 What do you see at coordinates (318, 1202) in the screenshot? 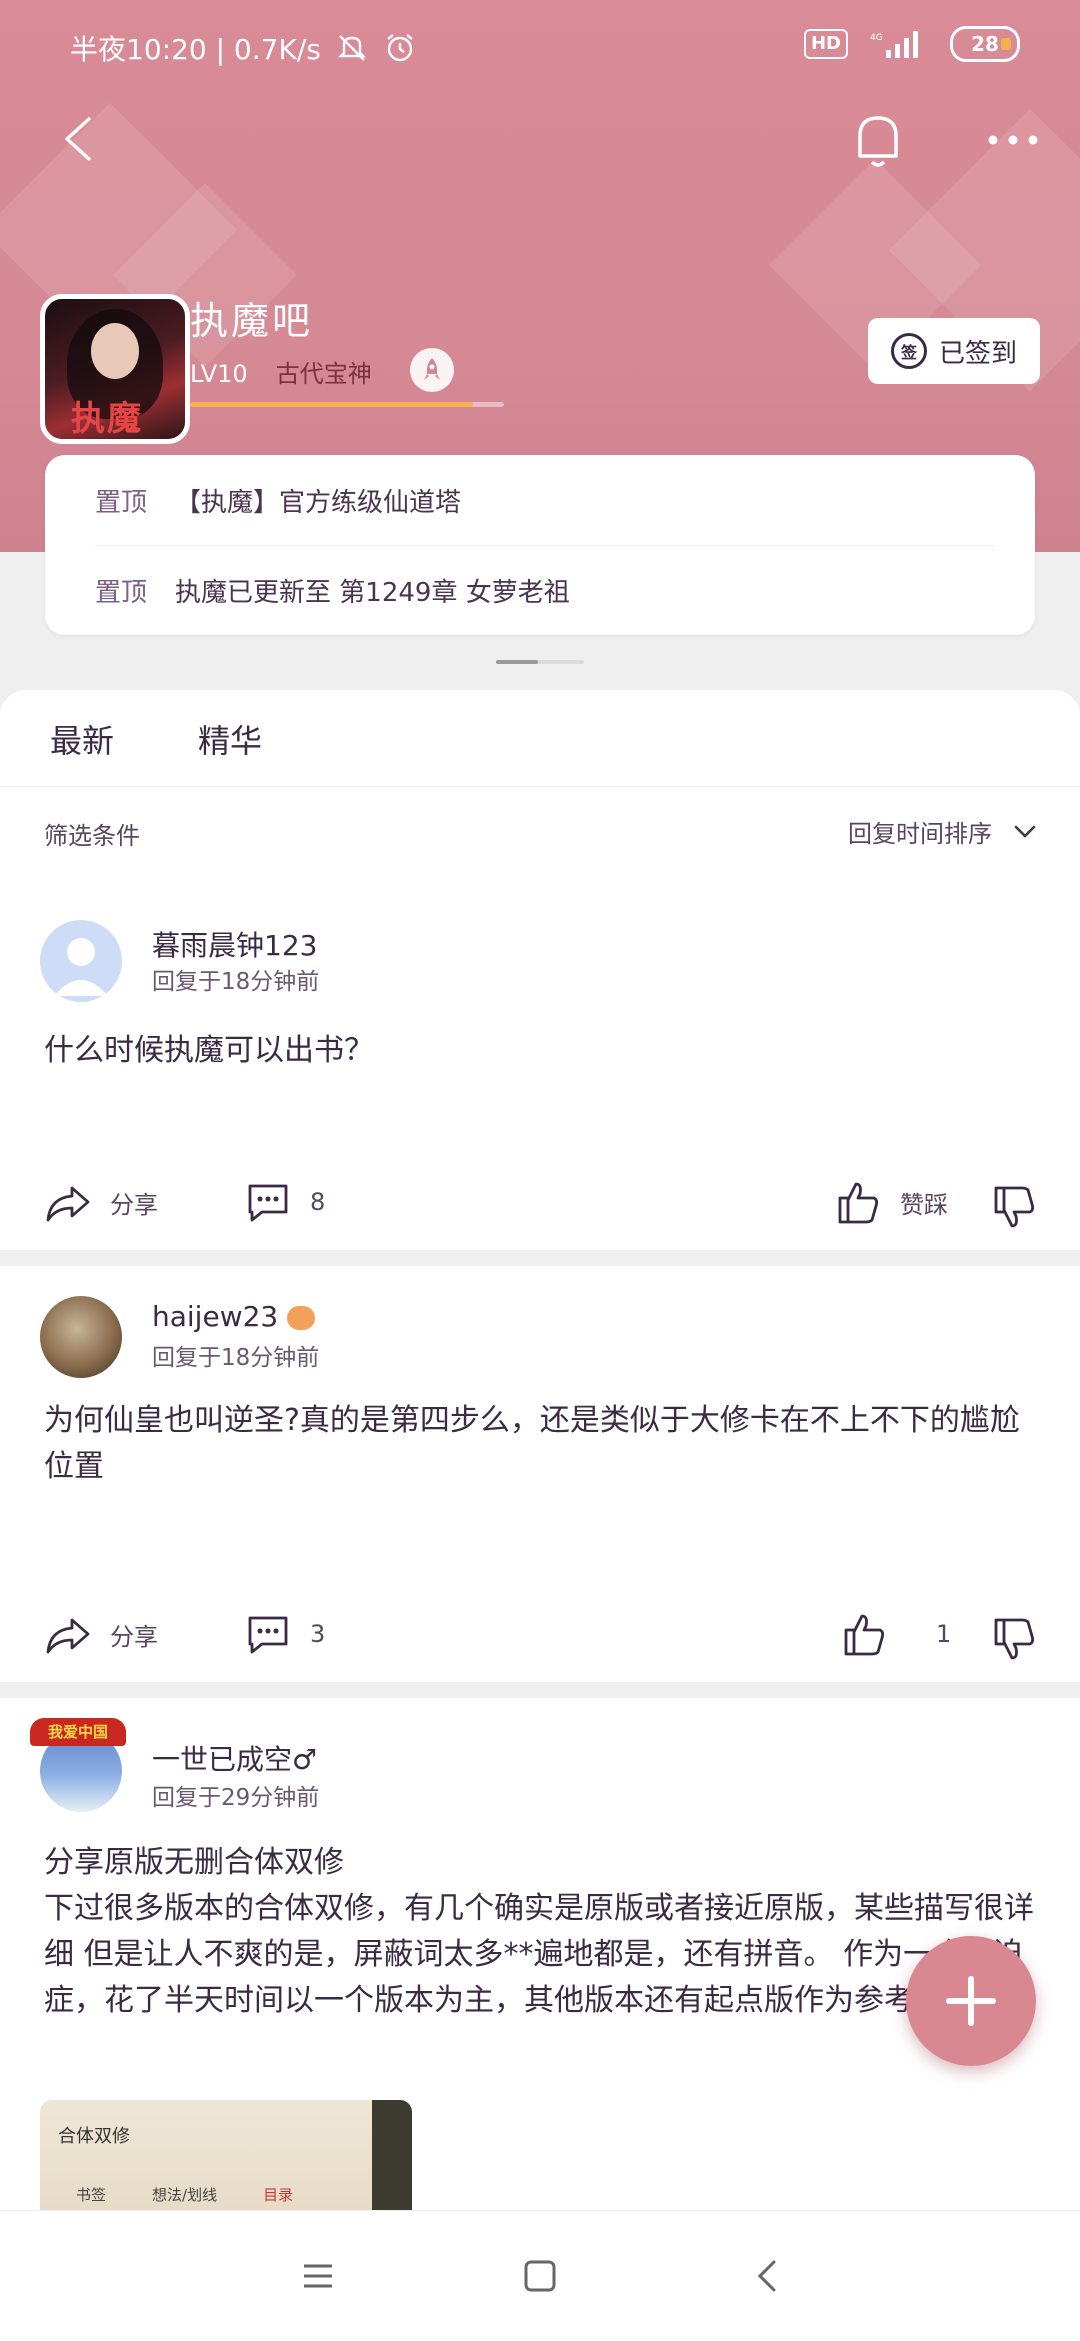
I see `comment-count: 8` at bounding box center [318, 1202].